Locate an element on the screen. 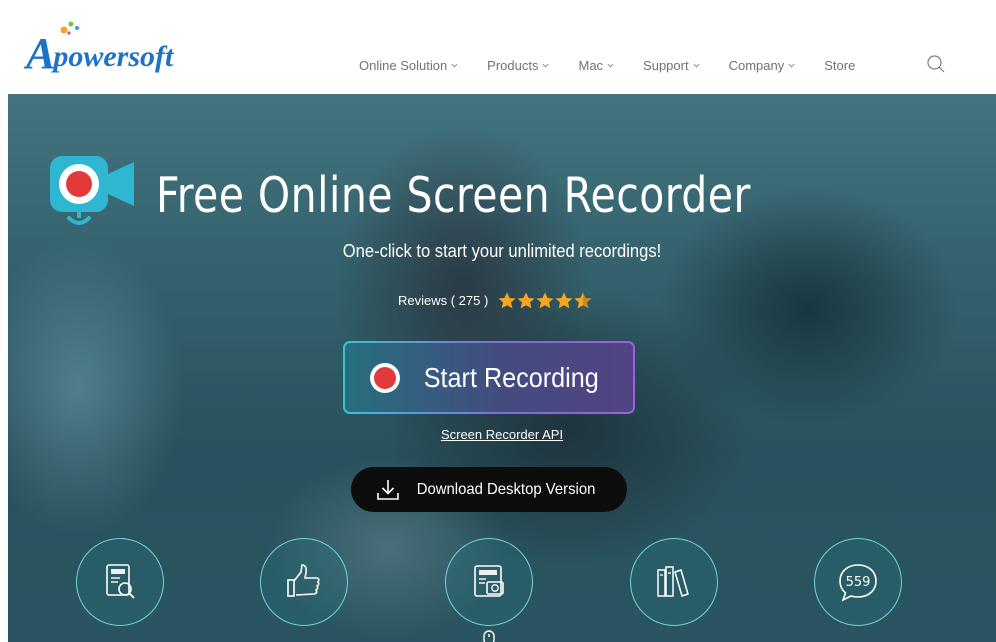 This screenshot has height=642, width=996. download-desktop-label: Download Desktop Version is located at coordinates (506, 489).